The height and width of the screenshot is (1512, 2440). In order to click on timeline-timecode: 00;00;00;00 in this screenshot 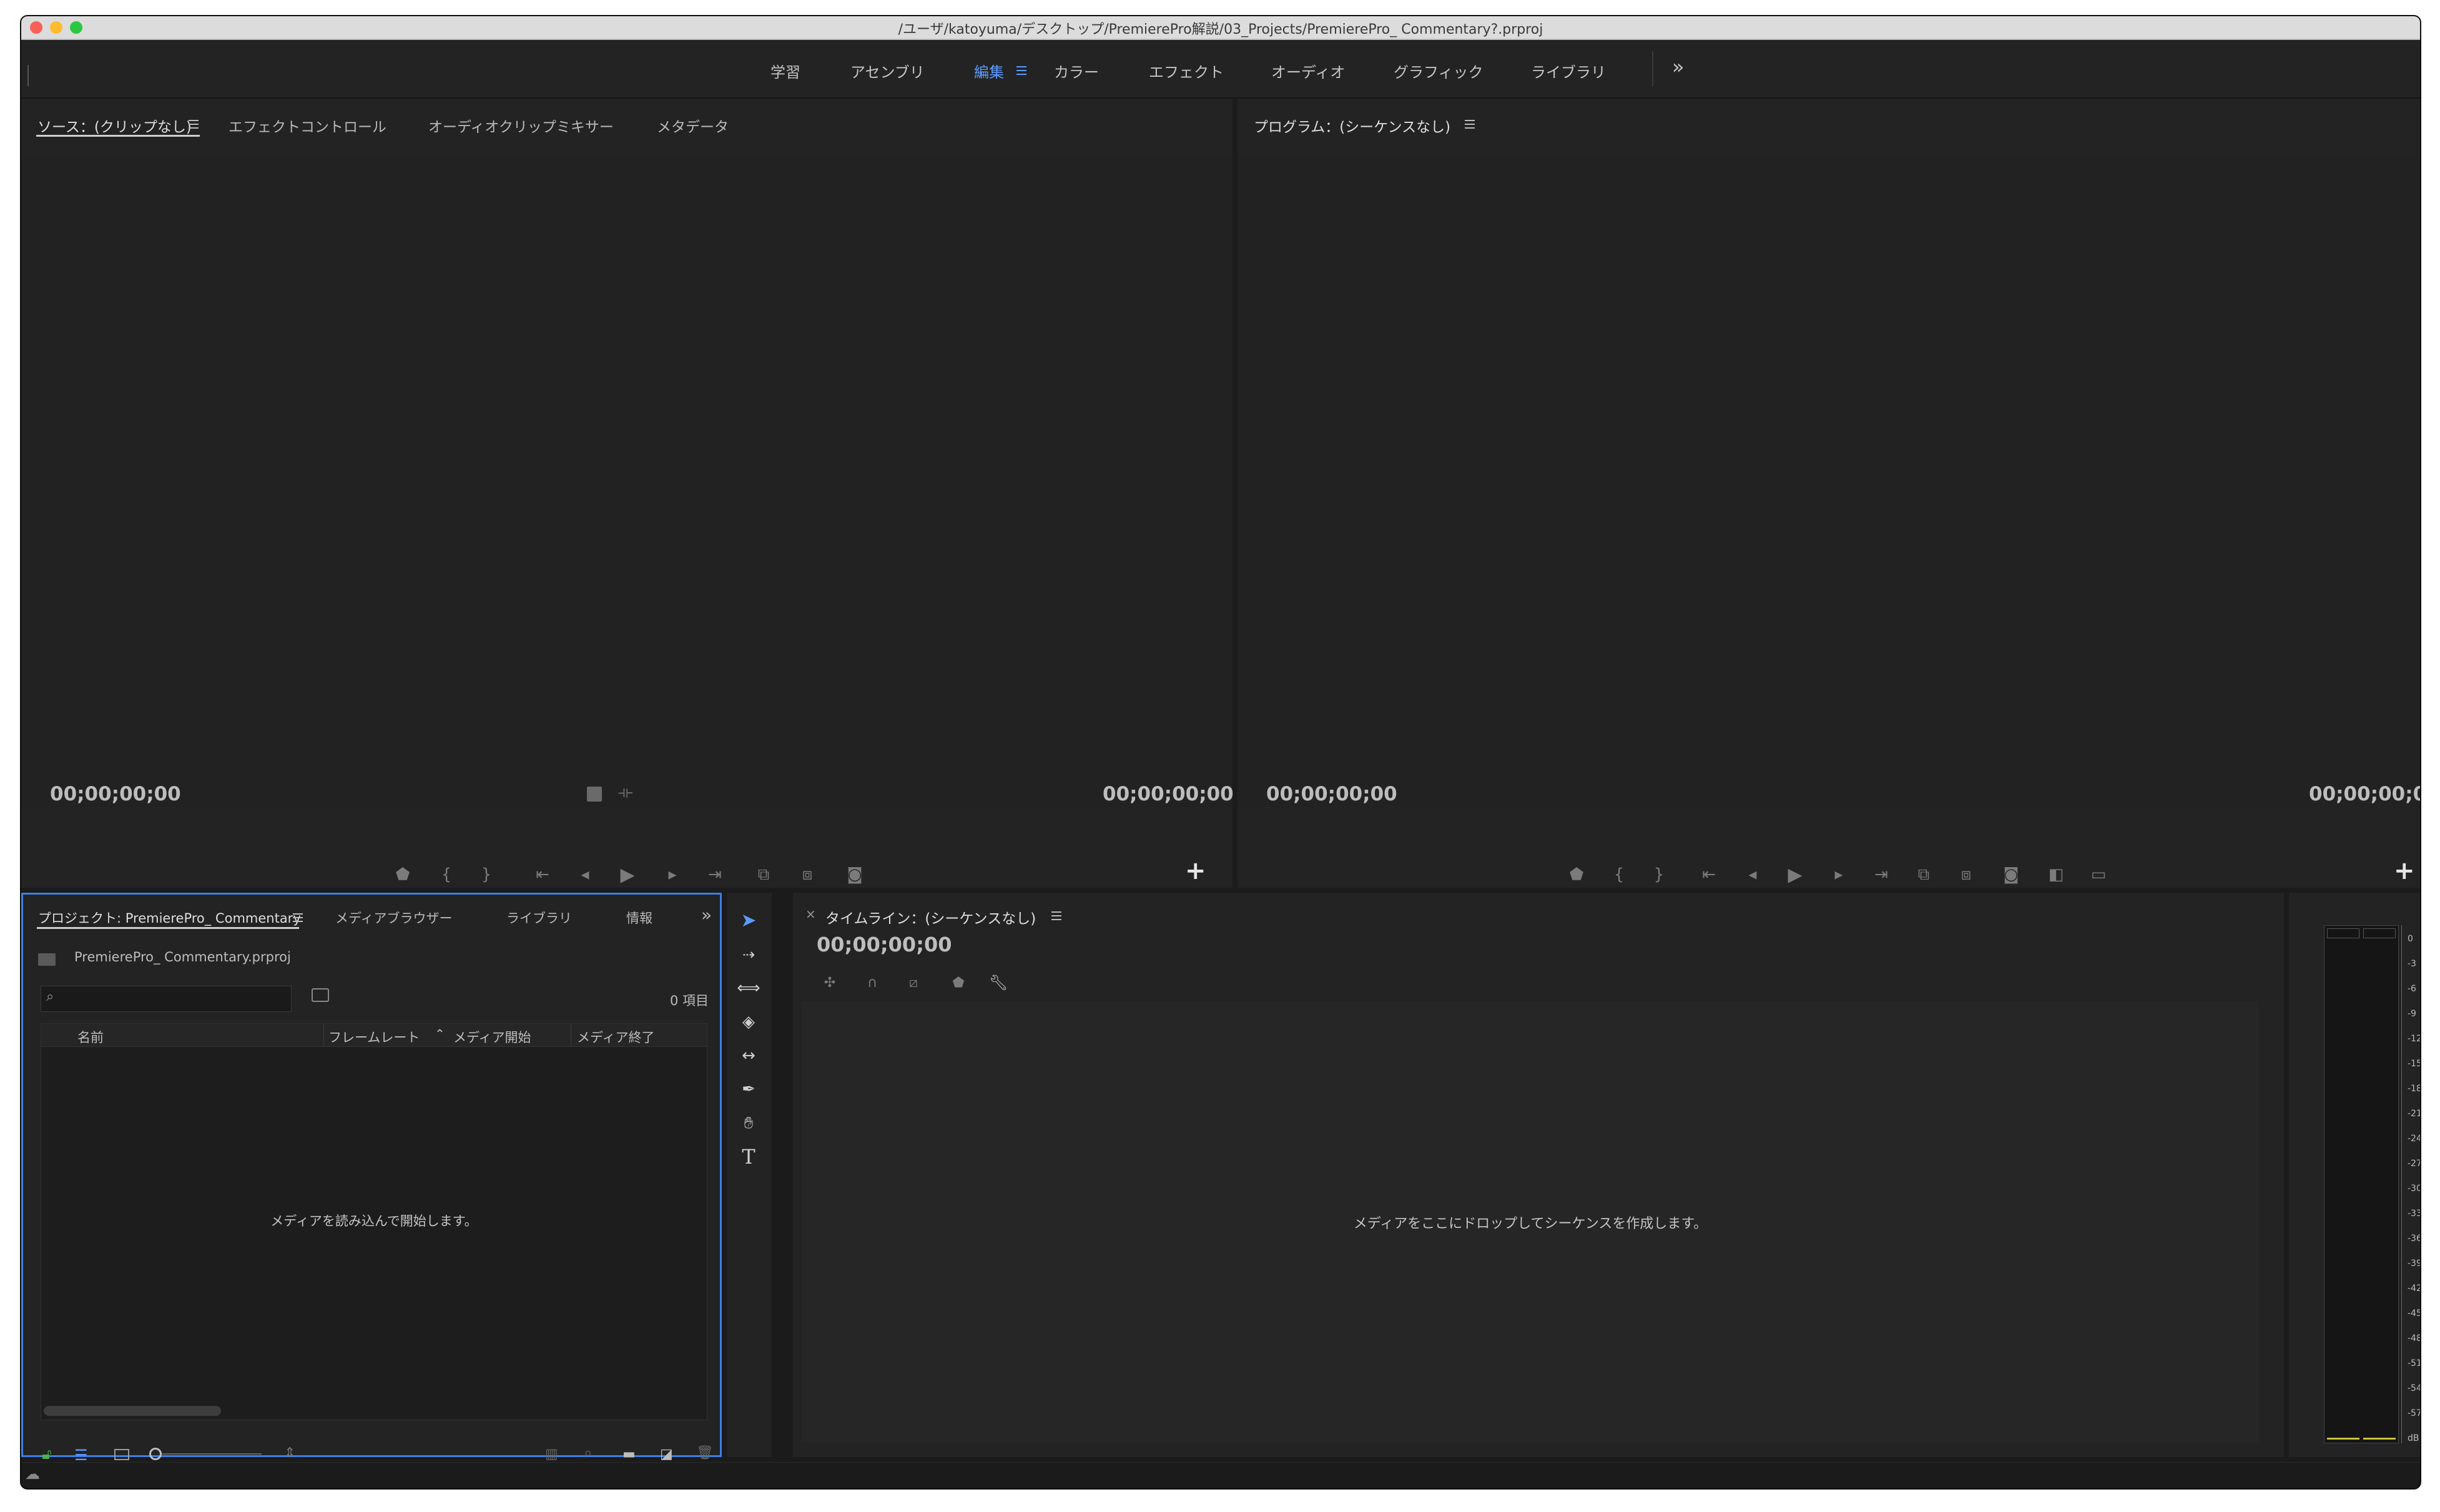, I will do `click(884, 945)`.